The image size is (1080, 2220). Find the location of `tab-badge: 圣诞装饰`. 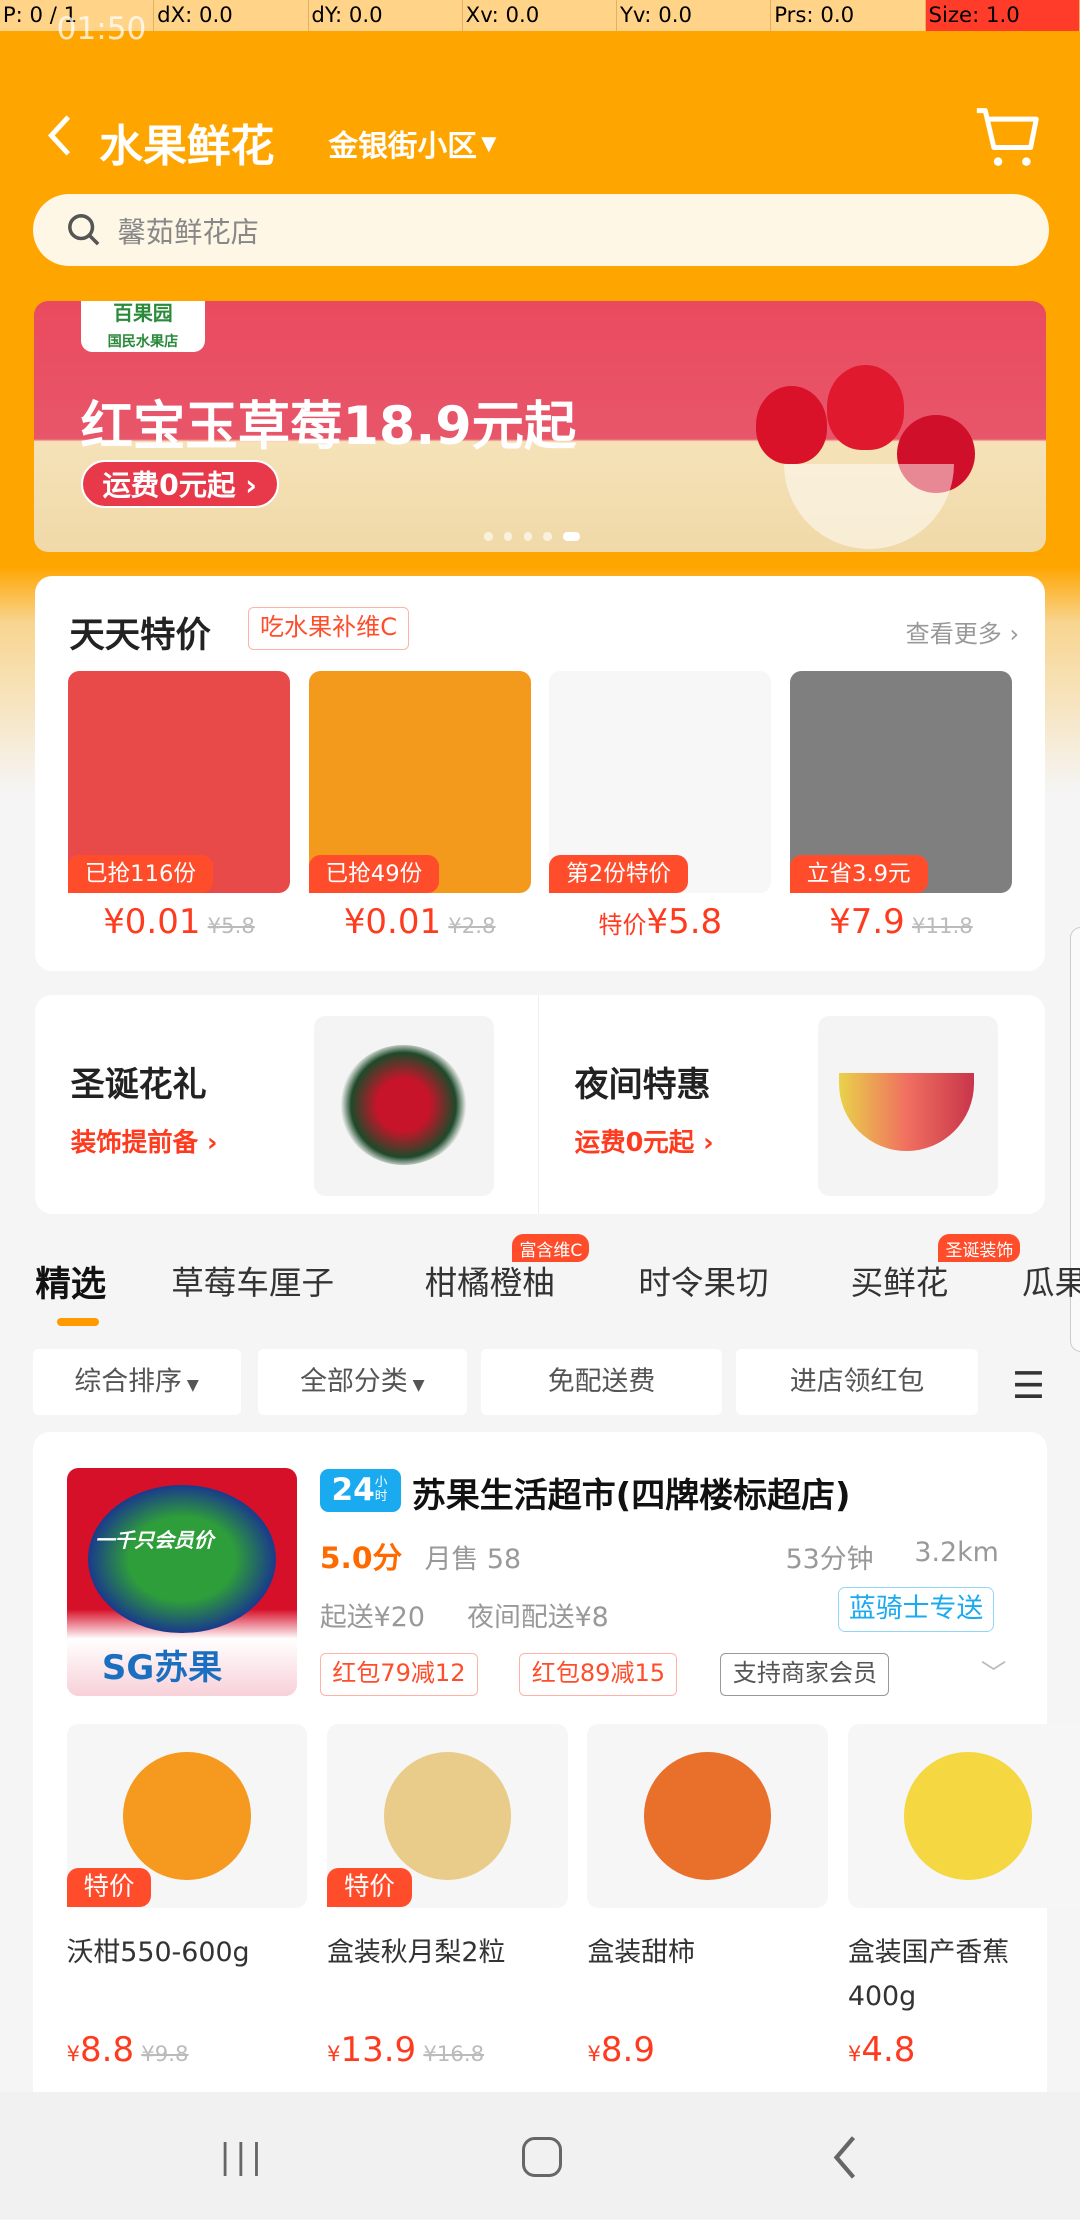

tab-badge: 圣诞装饰 is located at coordinates (979, 1248).